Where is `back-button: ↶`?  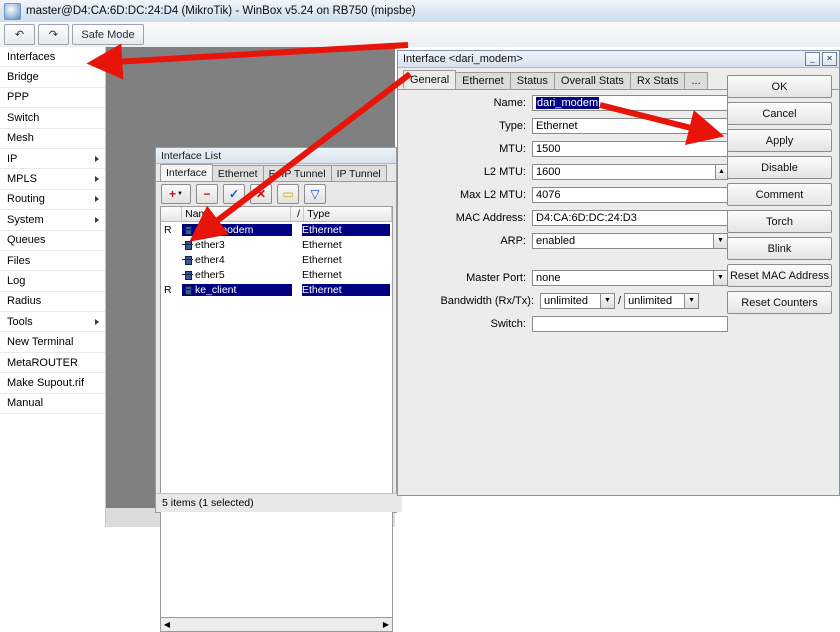 back-button: ↶ is located at coordinates (19, 34).